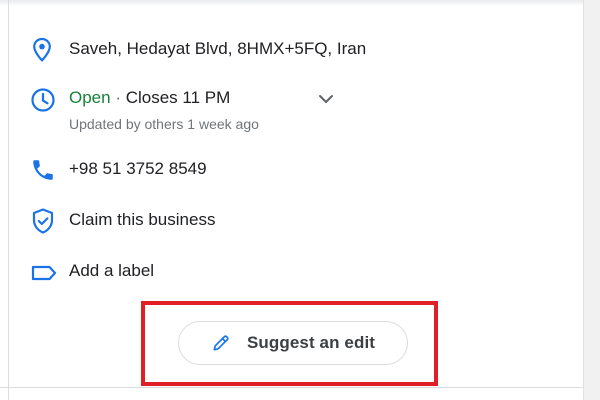  Describe the element at coordinates (112, 270) in the screenshot. I see `add-label-text: Add a label` at that location.